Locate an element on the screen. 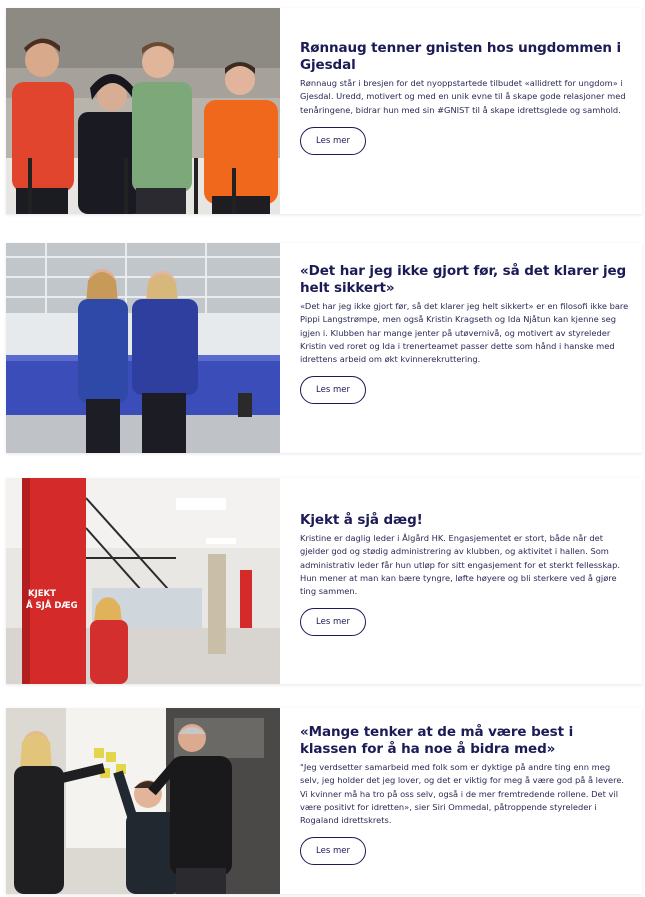  photo-ice-rink is located at coordinates (143, 348).